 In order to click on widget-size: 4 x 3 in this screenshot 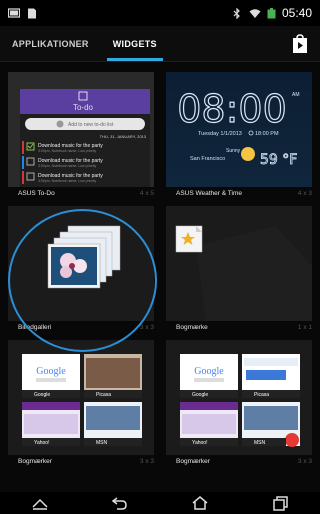, I will do `click(304, 193)`.